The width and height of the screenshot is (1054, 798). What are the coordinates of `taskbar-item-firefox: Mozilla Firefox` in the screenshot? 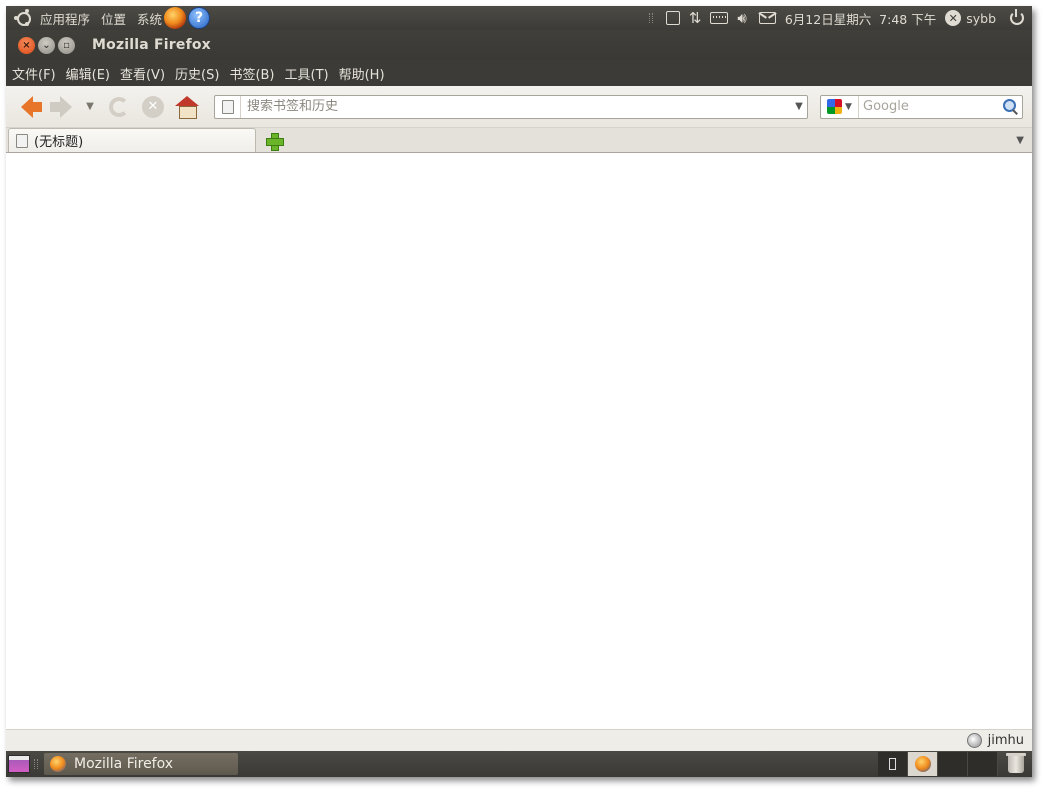 It's located at (141, 764).